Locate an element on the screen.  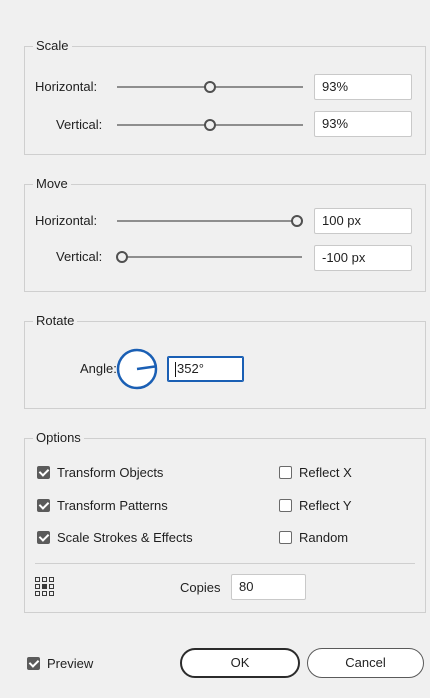
preview-box is located at coordinates (33, 663).